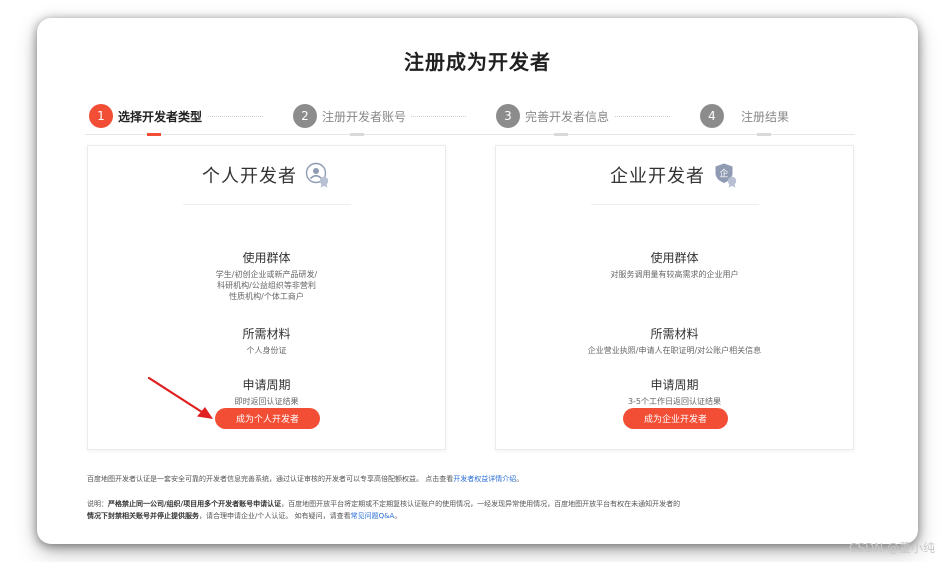 The height and width of the screenshot is (562, 947). I want to click on card-title: 企业开发者, so click(657, 176).